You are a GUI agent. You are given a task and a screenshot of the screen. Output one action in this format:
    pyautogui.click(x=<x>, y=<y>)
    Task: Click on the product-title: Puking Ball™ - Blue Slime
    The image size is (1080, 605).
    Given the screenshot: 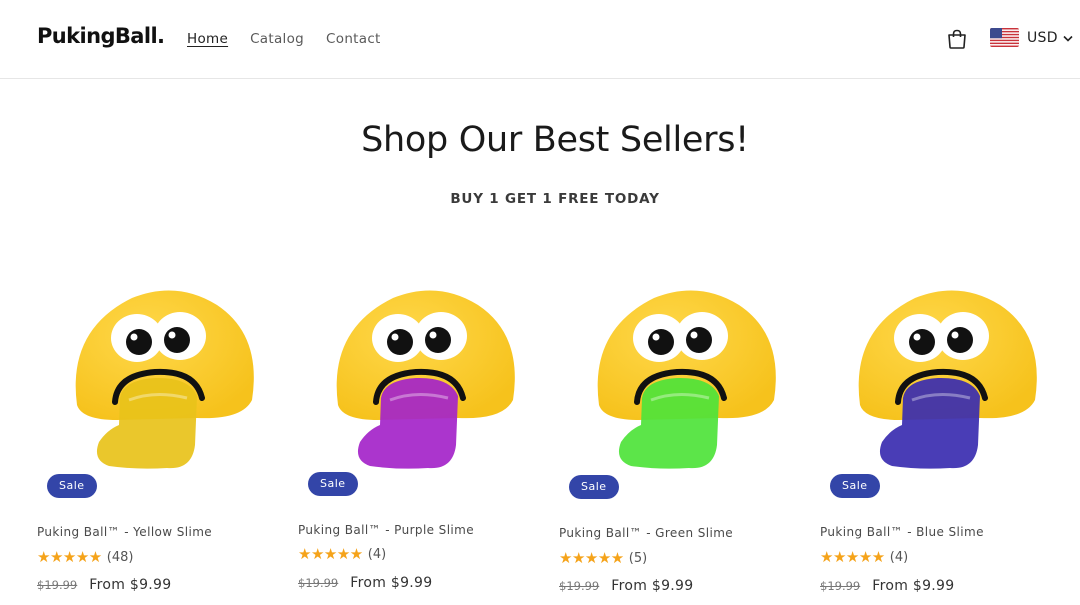 What is the action you would take?
    pyautogui.click(x=902, y=532)
    